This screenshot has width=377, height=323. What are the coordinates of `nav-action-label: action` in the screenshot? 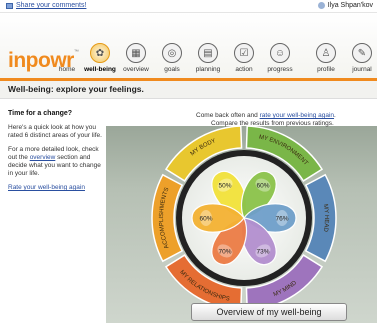 It's located at (244, 69).